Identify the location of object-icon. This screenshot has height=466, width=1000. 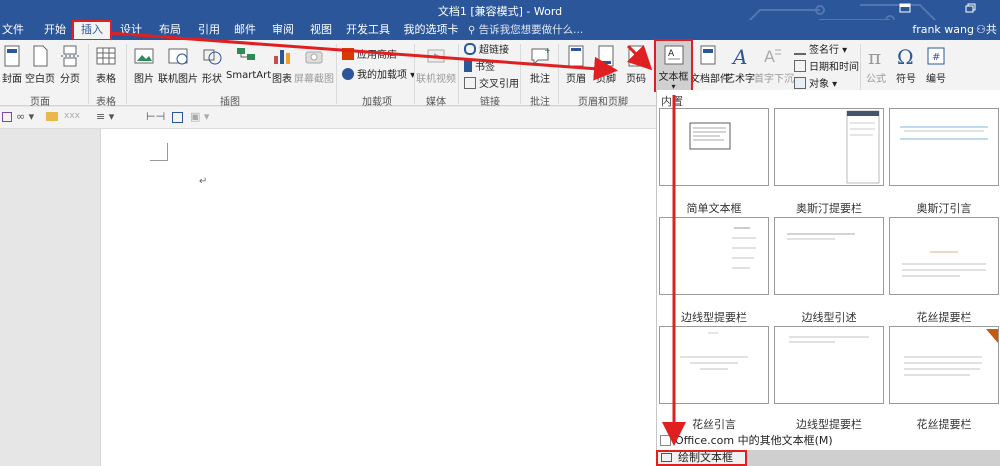
(800, 83).